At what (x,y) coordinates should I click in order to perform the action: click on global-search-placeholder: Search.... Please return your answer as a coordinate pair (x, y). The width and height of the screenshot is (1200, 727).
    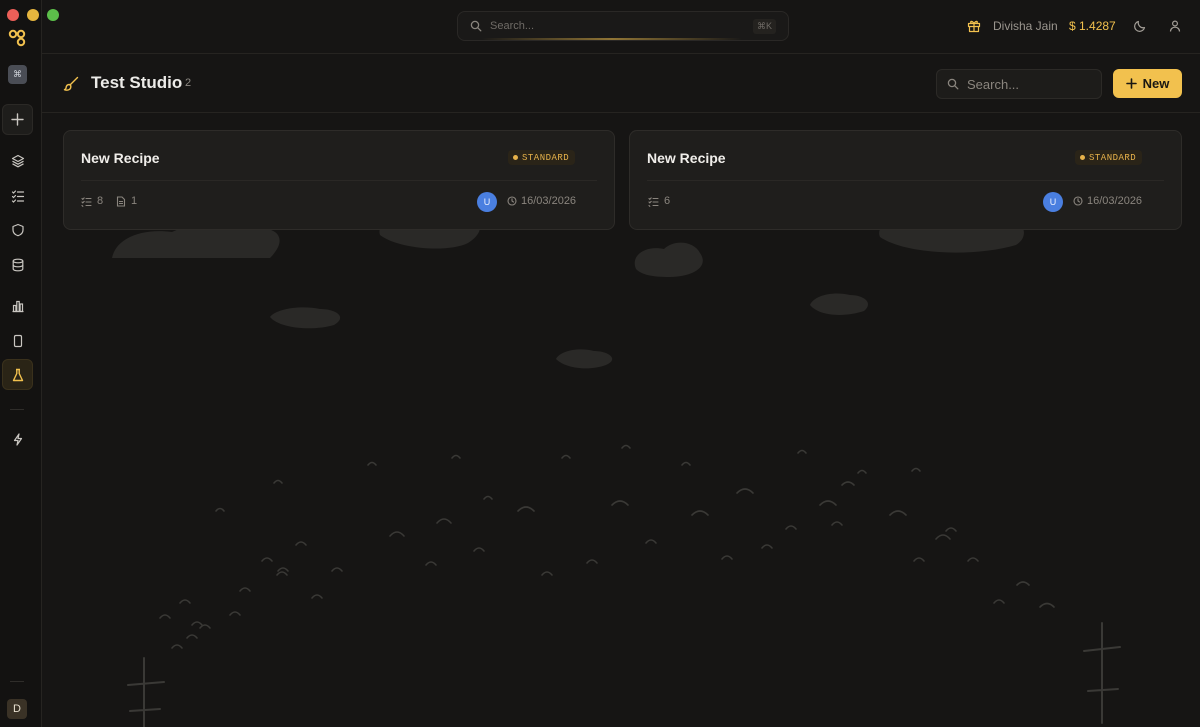
    Looking at the image, I should click on (512, 26).